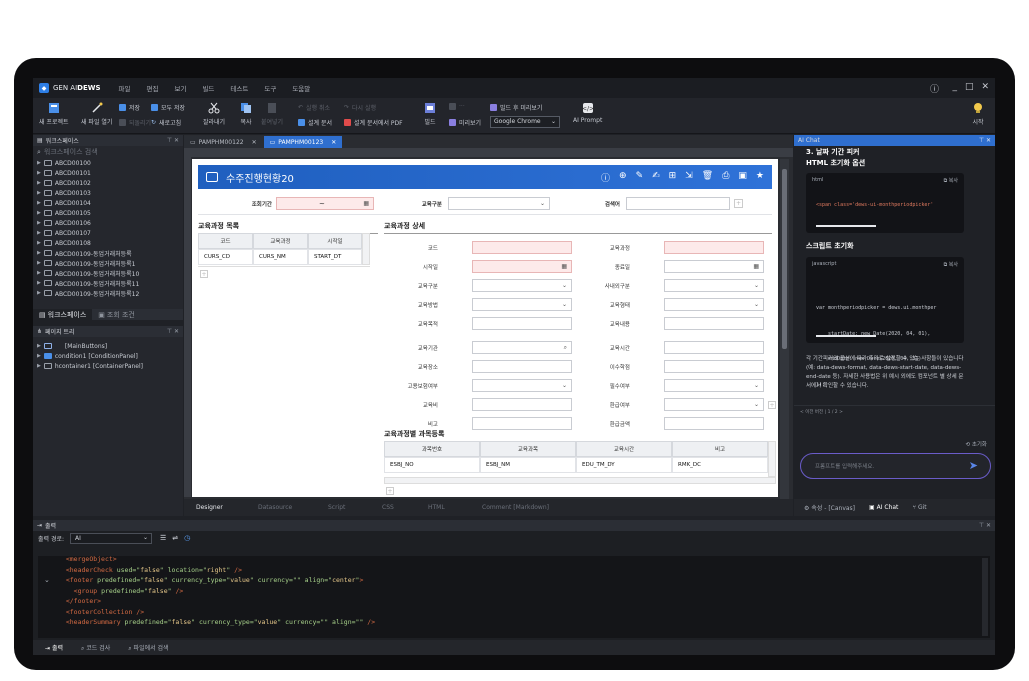 Image resolution: width=1029 pixels, height=681 pixels. What do you see at coordinates (624, 449) in the screenshot?
I see `subject-header: 교육시간` at bounding box center [624, 449].